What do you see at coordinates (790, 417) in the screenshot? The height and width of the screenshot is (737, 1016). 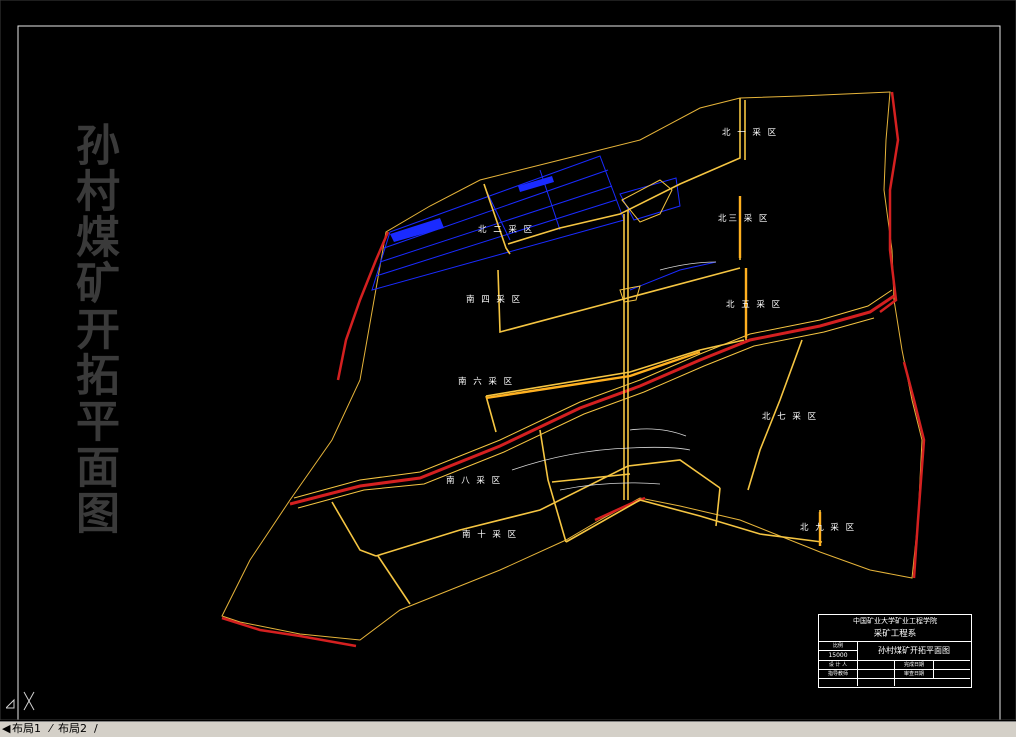 I see `zone-label-north7: 北 七 采 区` at bounding box center [790, 417].